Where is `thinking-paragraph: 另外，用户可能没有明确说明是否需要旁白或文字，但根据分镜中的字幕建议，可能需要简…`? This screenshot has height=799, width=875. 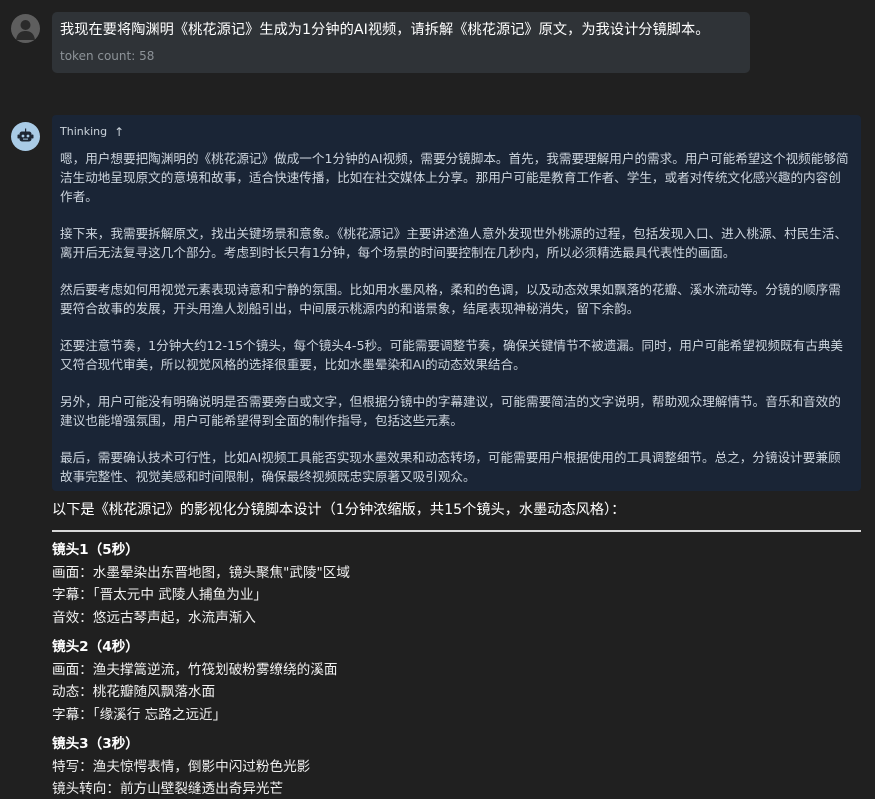 thinking-paragraph: 另外，用户可能没有明确说明是否需要旁白或文字，但根据分镜中的字幕建议，可能需要简… is located at coordinates (450, 411).